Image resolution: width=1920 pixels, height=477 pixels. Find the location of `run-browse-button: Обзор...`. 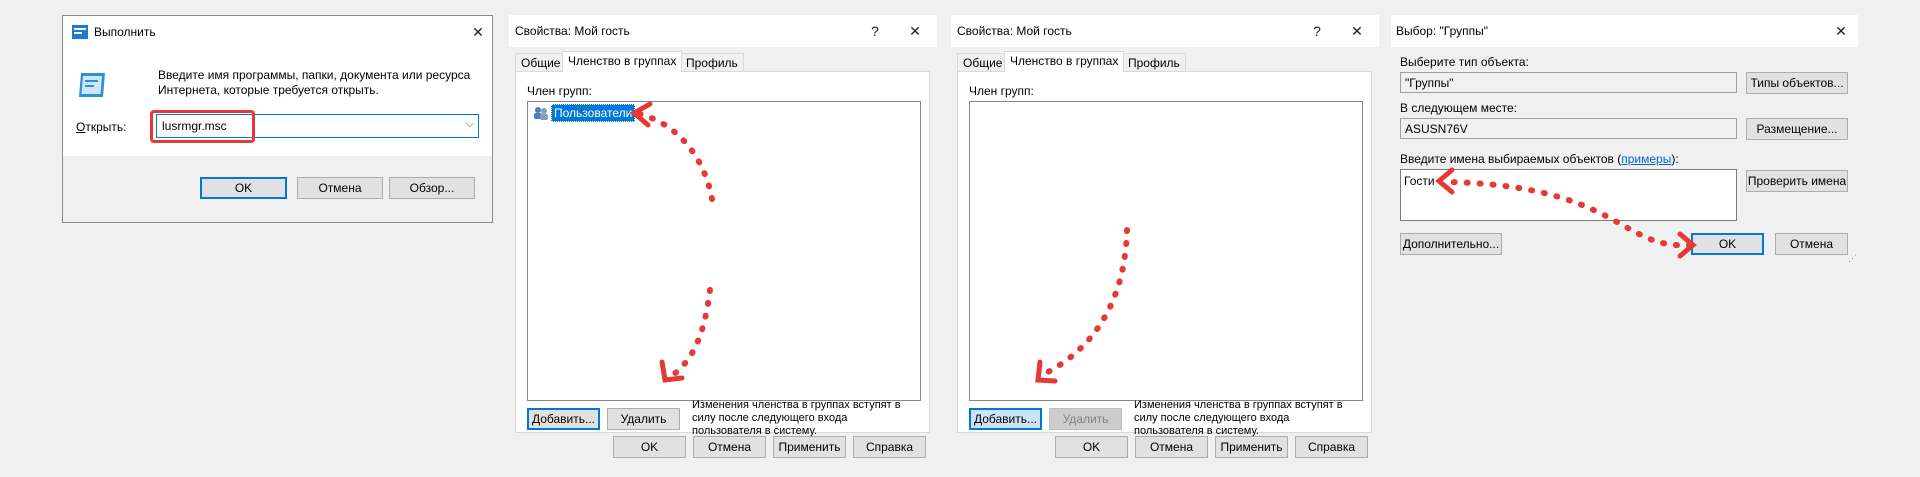

run-browse-button: Обзор... is located at coordinates (432, 188).